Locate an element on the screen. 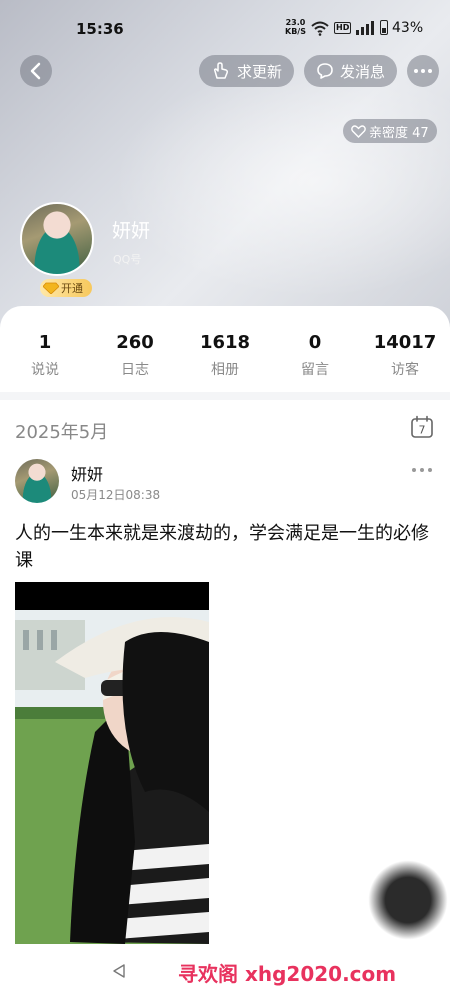 The image size is (450, 1000). post-author-avatar is located at coordinates (37, 481).